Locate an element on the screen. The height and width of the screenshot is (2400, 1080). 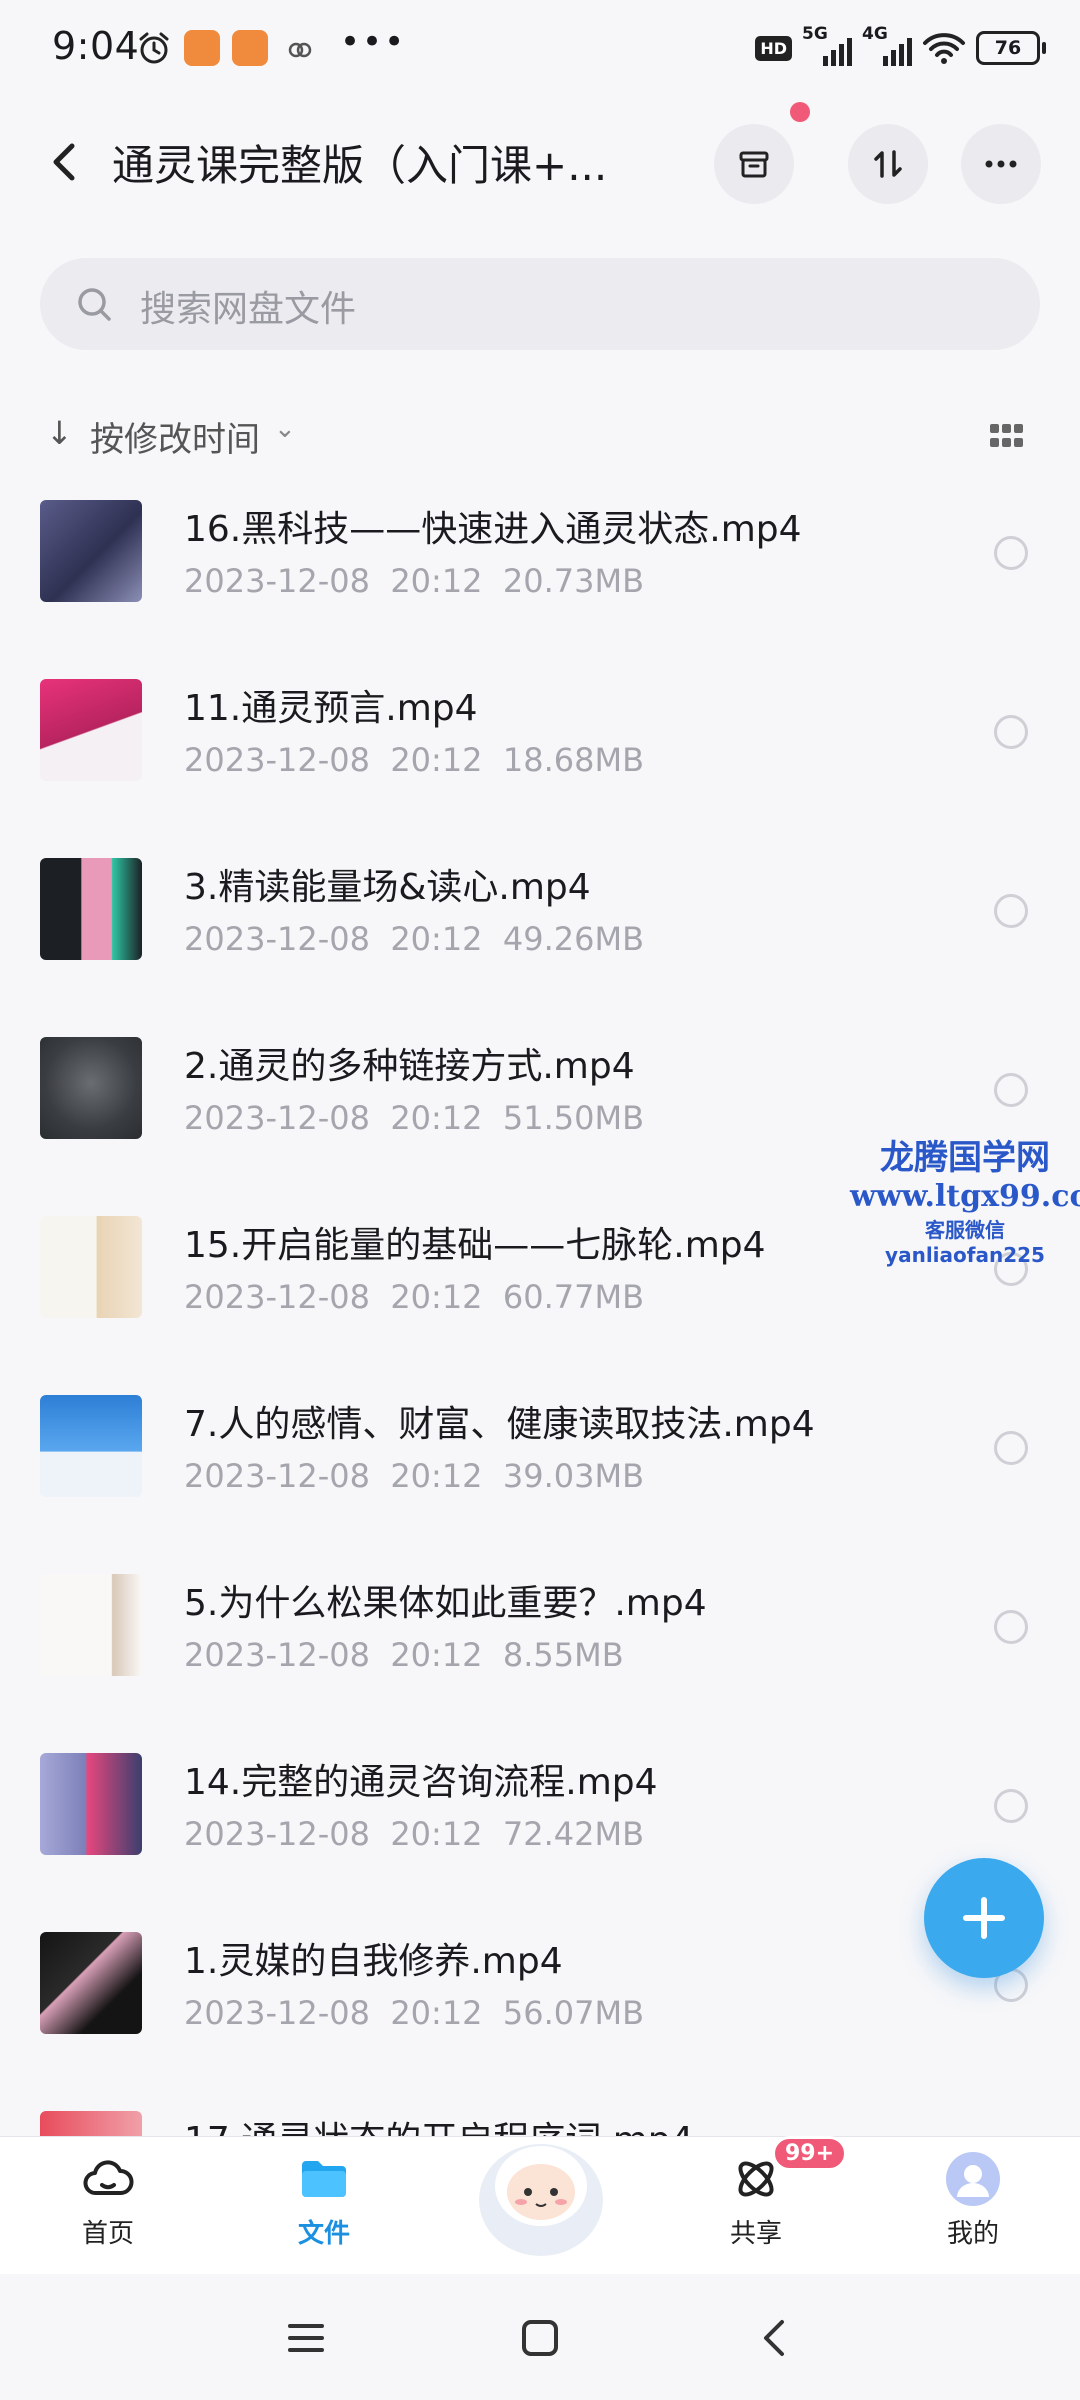
file-name: 15.开启能量的基础——七脉轮.mp4 is located at coordinates (475, 1245).